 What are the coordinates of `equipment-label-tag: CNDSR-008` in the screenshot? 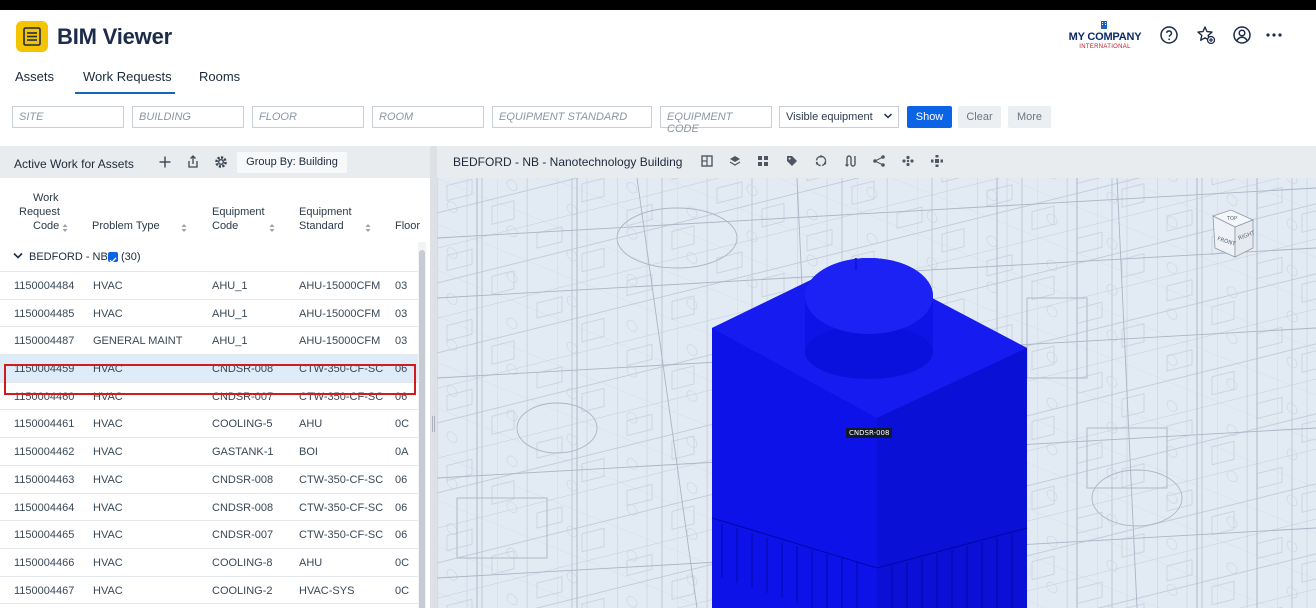 It's located at (869, 433).